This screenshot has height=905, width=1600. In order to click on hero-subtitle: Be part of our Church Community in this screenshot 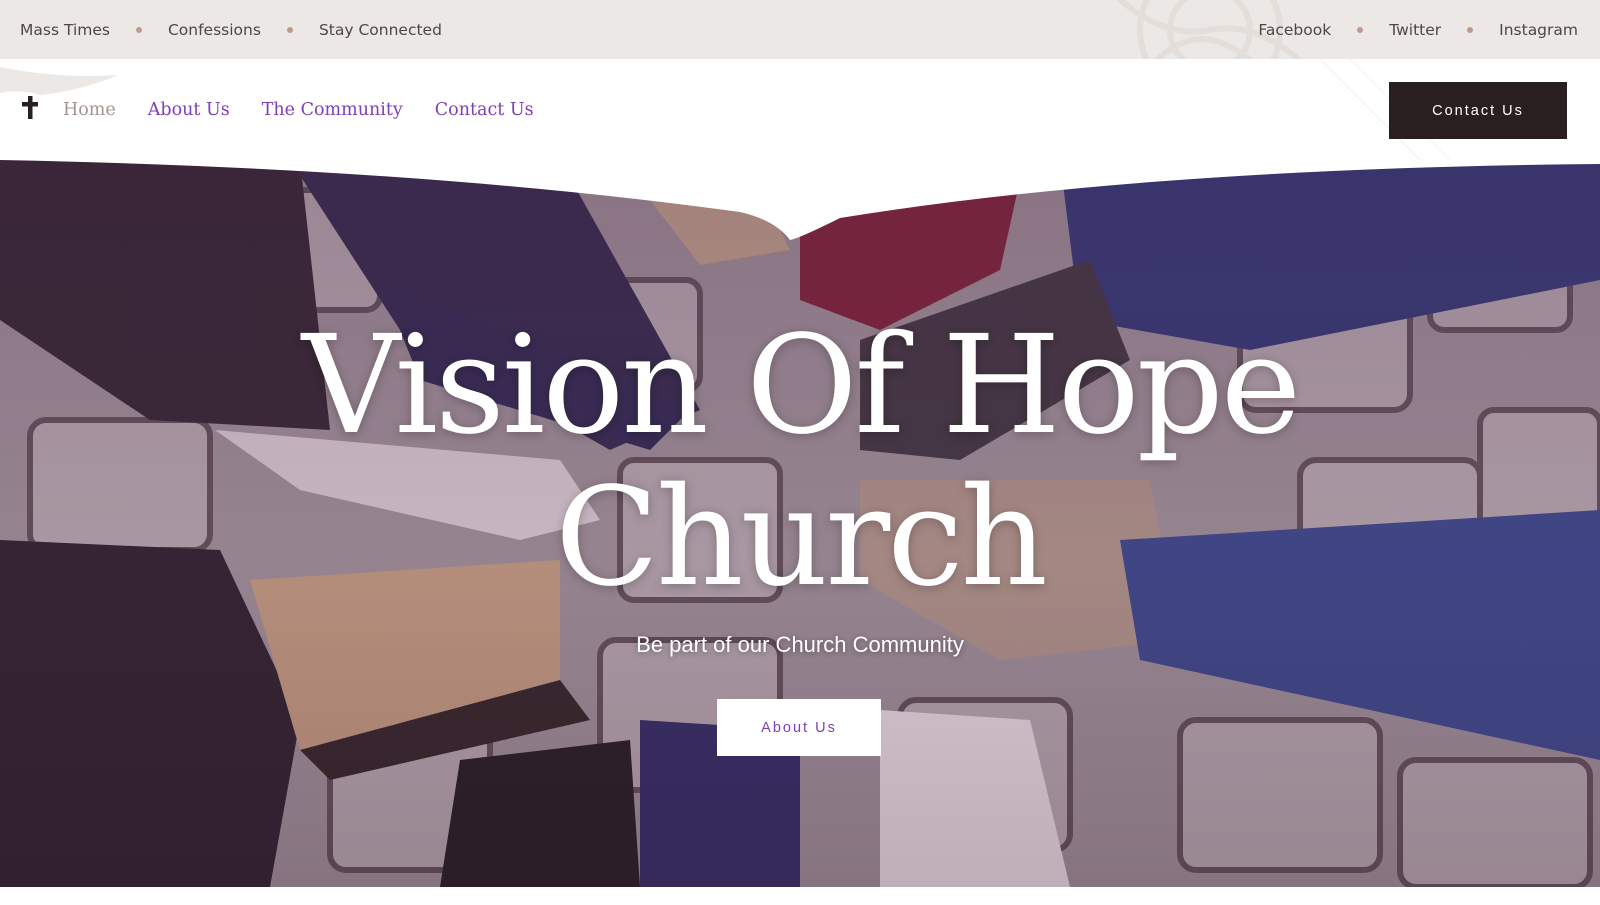, I will do `click(800, 644)`.